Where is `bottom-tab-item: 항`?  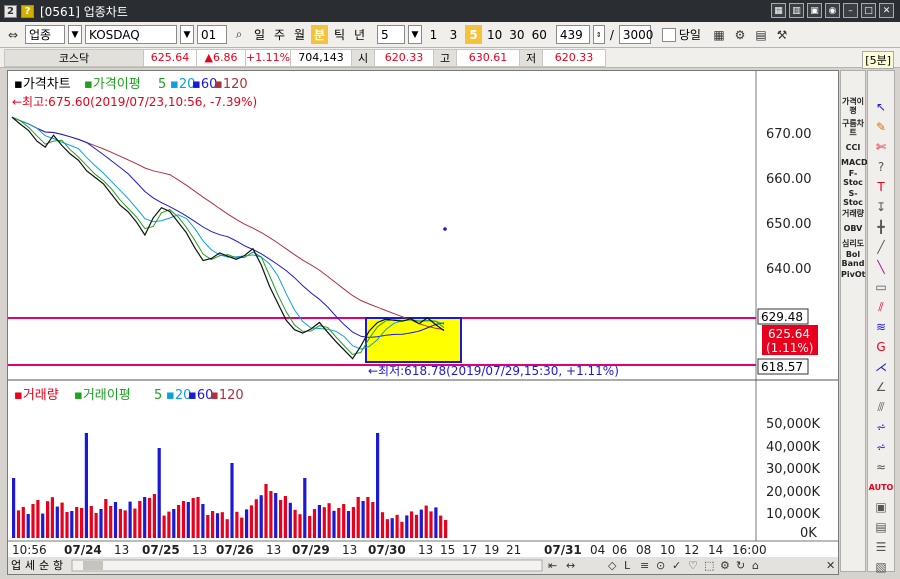
bottom-tab-item: 항 is located at coordinates (58, 565).